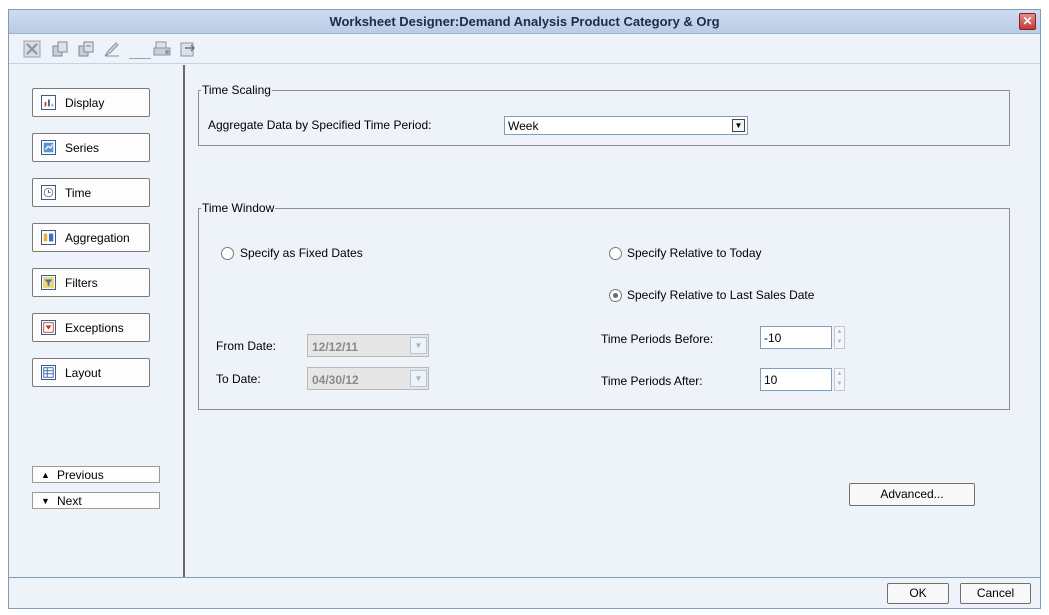 The image size is (1049, 615). Describe the element at coordinates (524, 4) in the screenshot. I see `background-window-strip` at that location.